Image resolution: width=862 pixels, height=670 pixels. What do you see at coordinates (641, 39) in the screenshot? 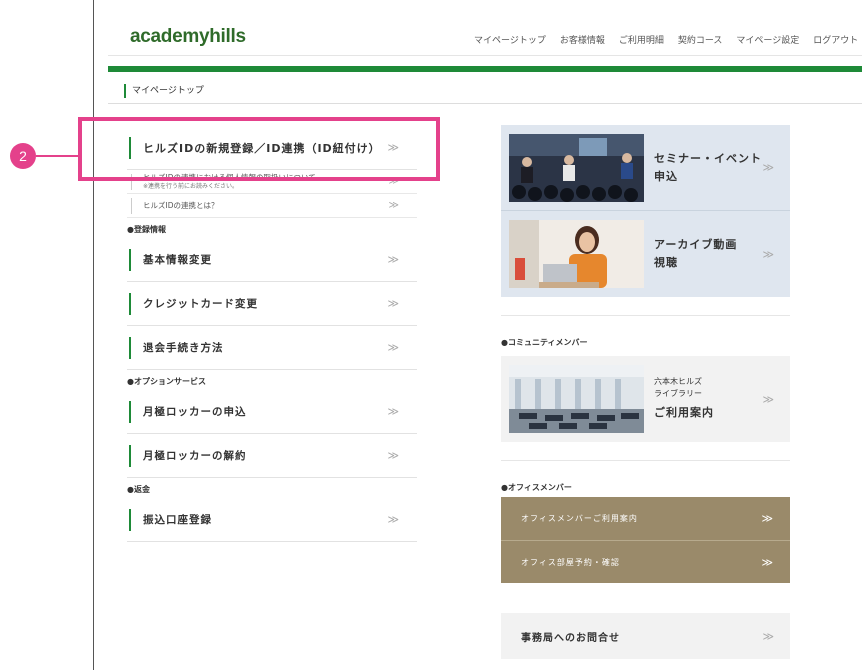
I see `nav-usage-details: ご利用明細` at bounding box center [641, 39].